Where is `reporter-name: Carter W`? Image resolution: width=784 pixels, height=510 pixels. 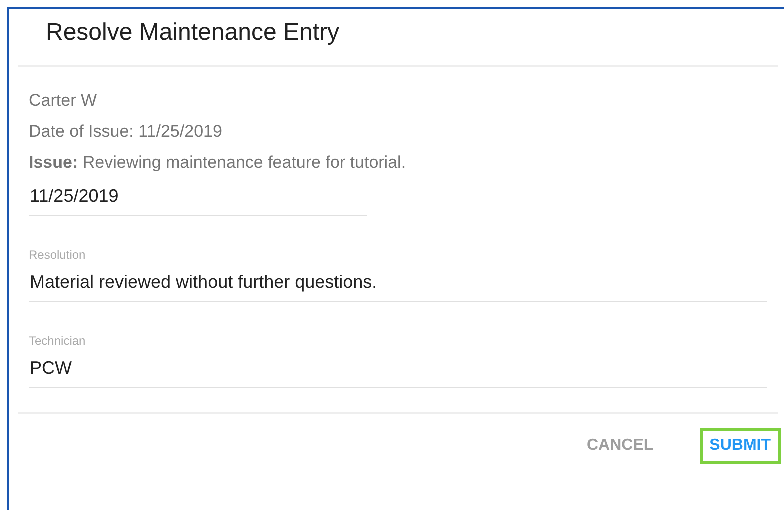 reporter-name: Carter W is located at coordinates (63, 101).